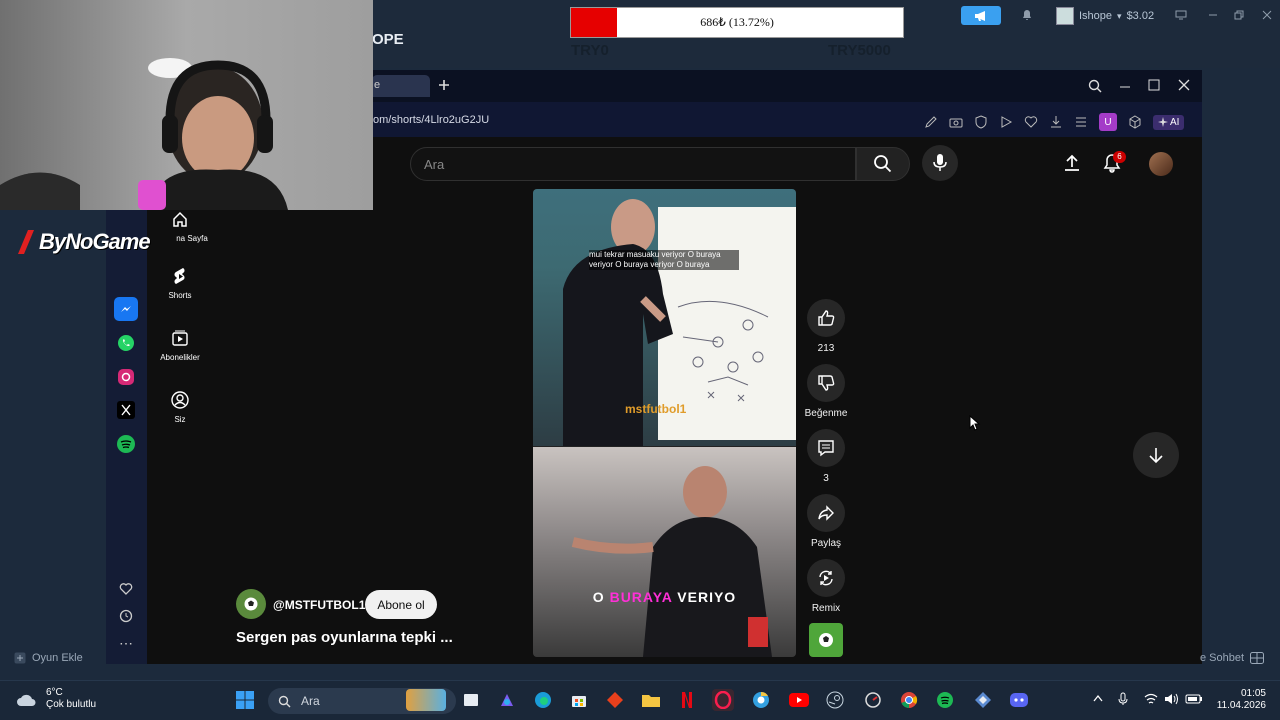  Describe the element at coordinates (1184, 85) in the screenshot. I see `close-icon` at that location.